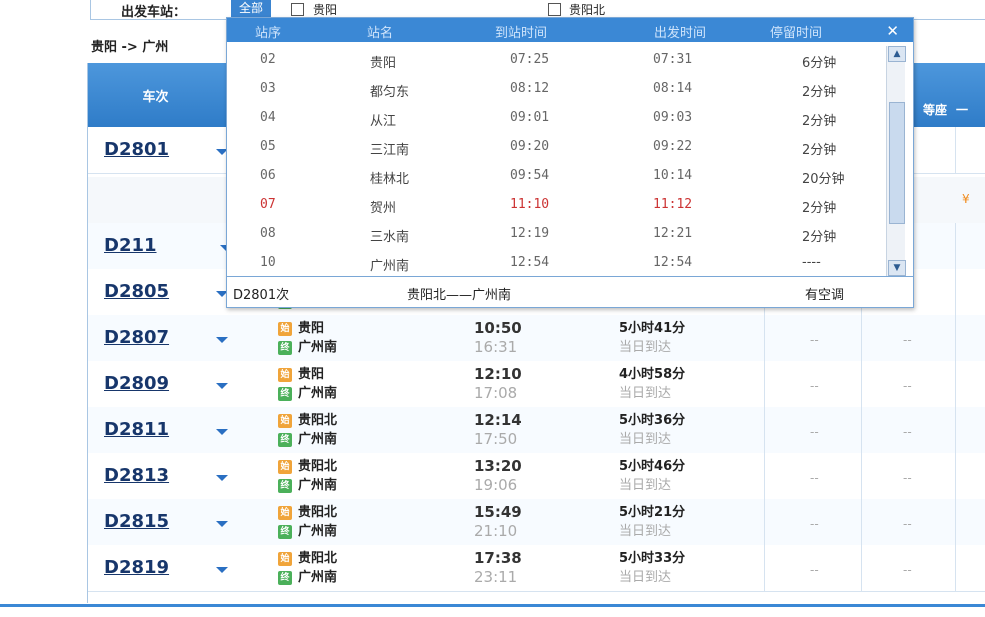  Describe the element at coordinates (498, 512) in the screenshot. I see `depart-time: 15:49` at that location.